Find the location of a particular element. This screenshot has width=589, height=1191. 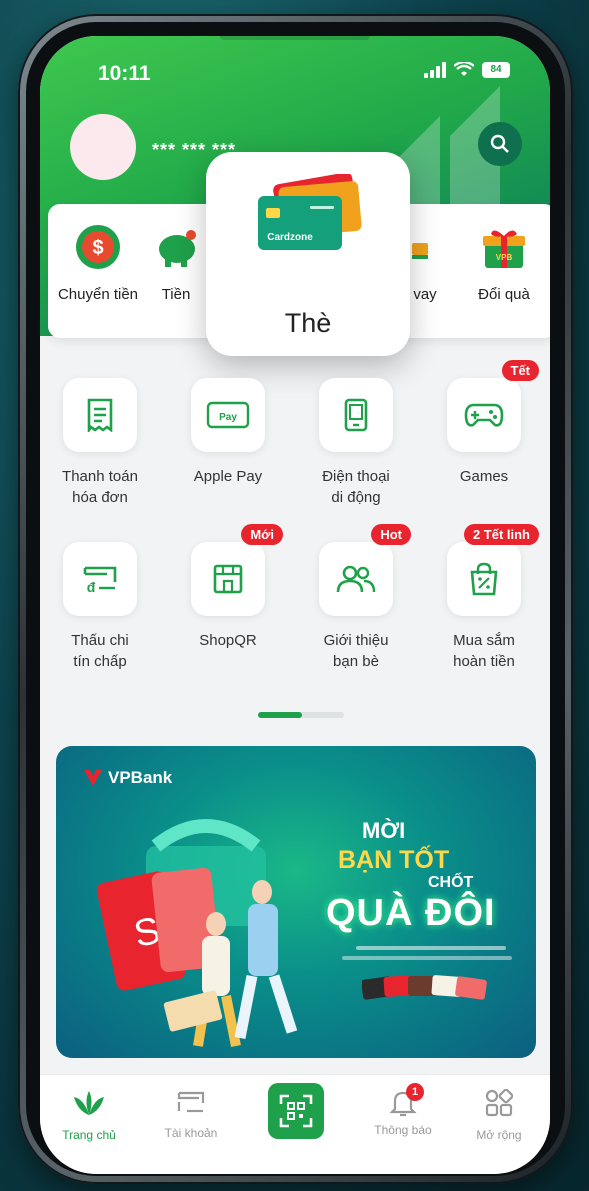

promo-line-1: MỜI is located at coordinates (384, 830).